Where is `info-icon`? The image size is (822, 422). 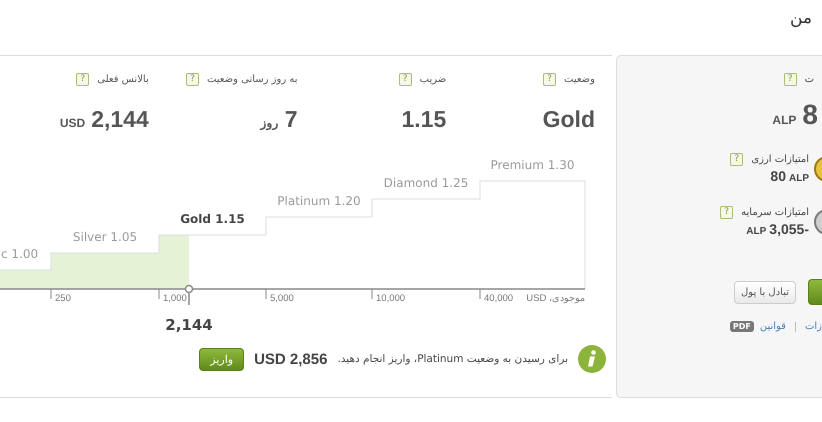
info-icon is located at coordinates (592, 359).